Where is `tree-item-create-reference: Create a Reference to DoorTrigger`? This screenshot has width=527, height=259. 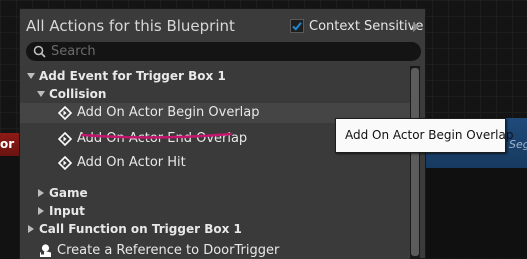
tree-item-create-reference: Create a Reference to DoorTrigger is located at coordinates (215, 250).